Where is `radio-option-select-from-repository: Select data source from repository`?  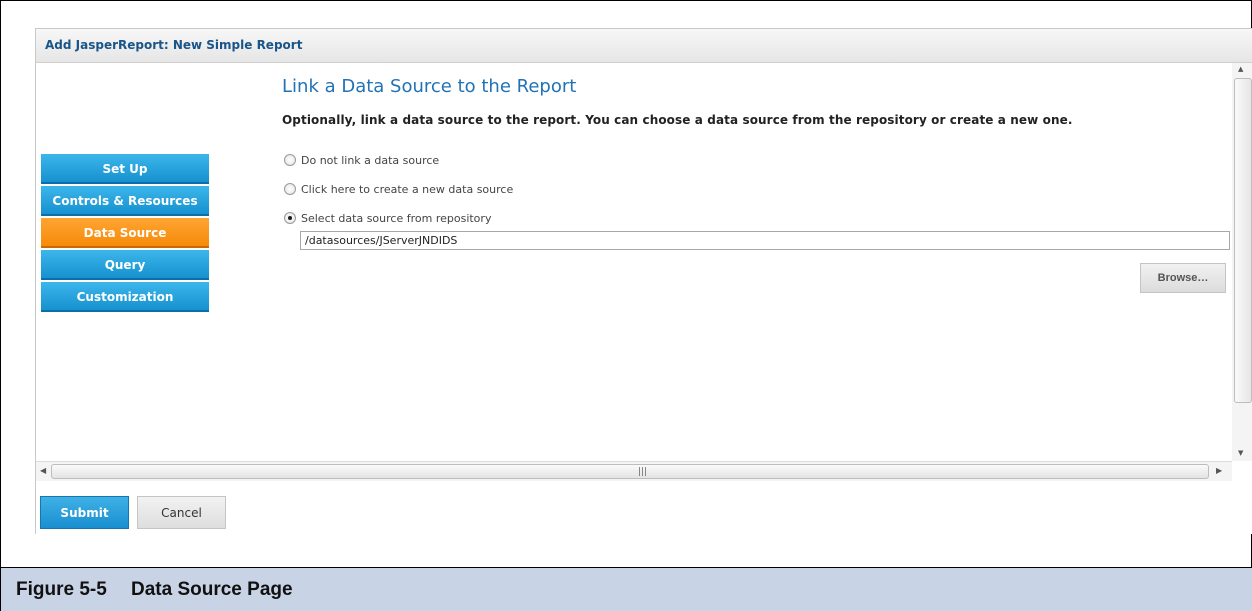 radio-option-select-from-repository: Select data source from repository is located at coordinates (387, 218).